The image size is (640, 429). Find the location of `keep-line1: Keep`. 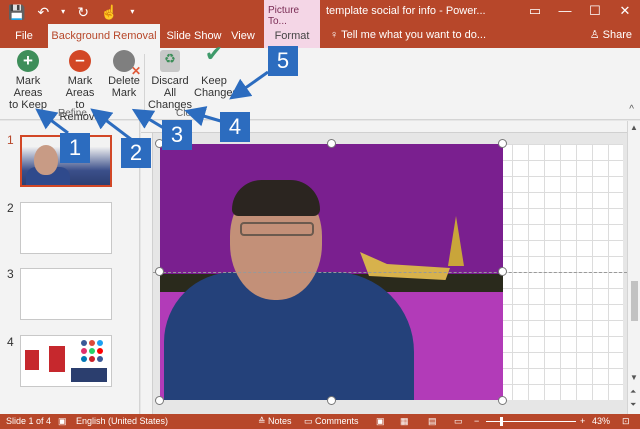

keep-line1: Keep is located at coordinates (214, 81).